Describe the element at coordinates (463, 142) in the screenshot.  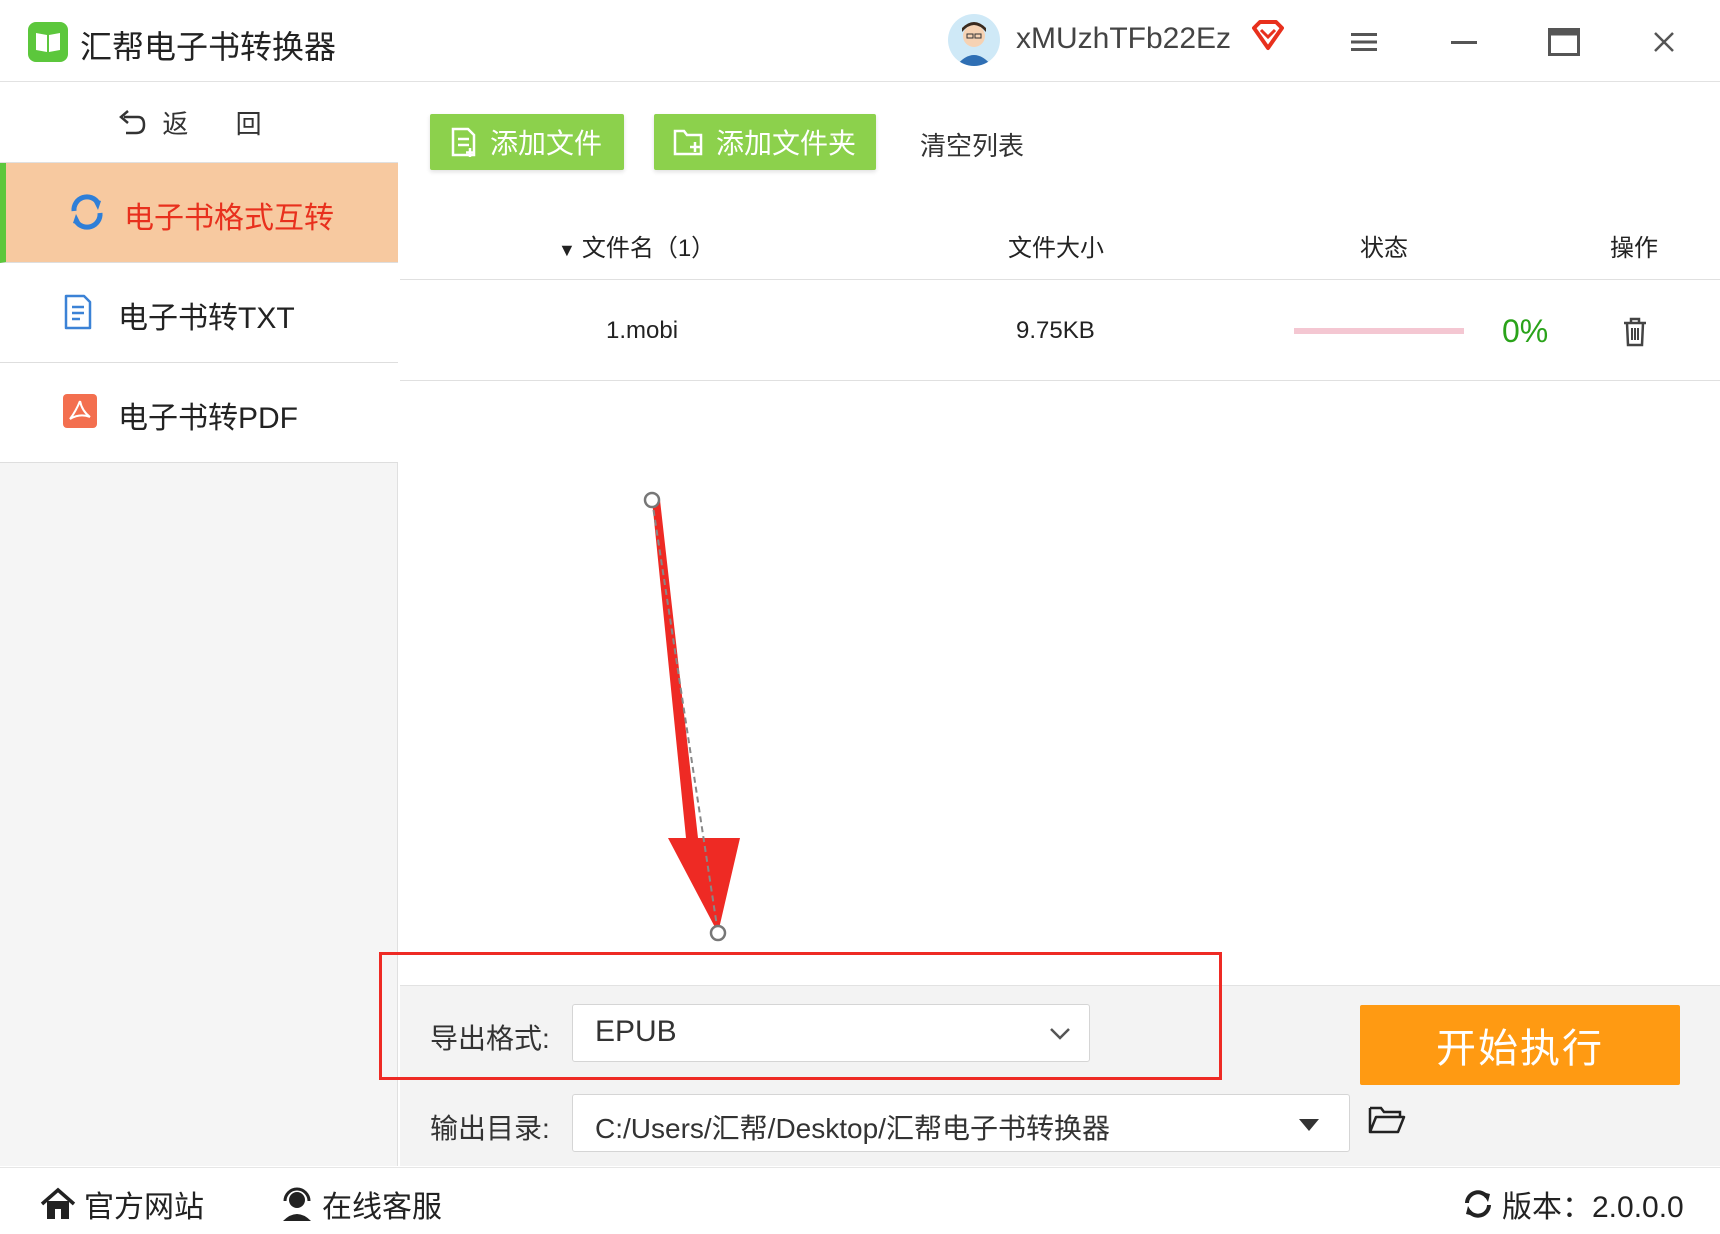
I see `add-file-icon` at that location.